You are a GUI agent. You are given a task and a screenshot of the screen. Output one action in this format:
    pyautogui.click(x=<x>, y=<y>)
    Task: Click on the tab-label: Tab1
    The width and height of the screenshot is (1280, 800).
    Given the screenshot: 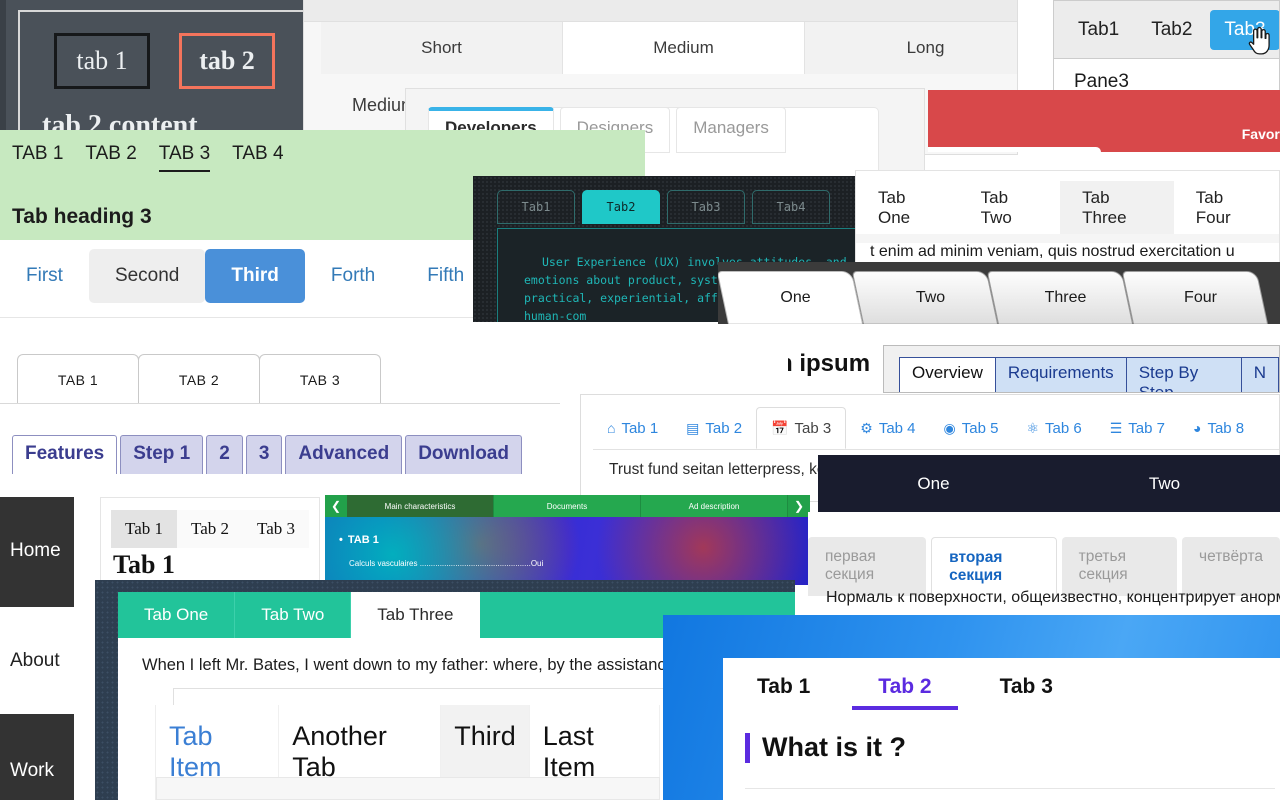 What is the action you would take?
    pyautogui.click(x=536, y=207)
    